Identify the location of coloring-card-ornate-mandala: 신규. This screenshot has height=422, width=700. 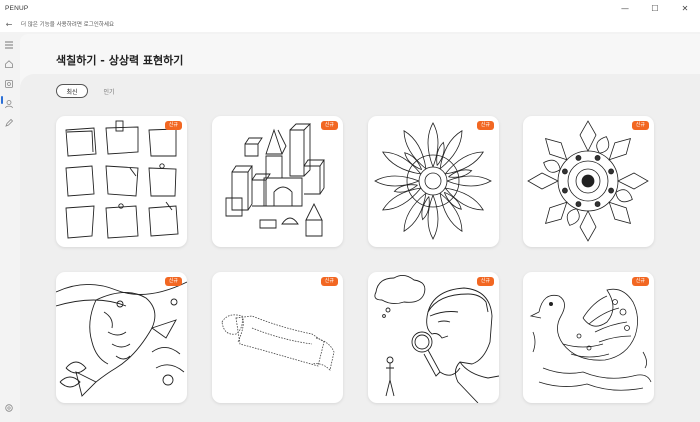
(588, 181).